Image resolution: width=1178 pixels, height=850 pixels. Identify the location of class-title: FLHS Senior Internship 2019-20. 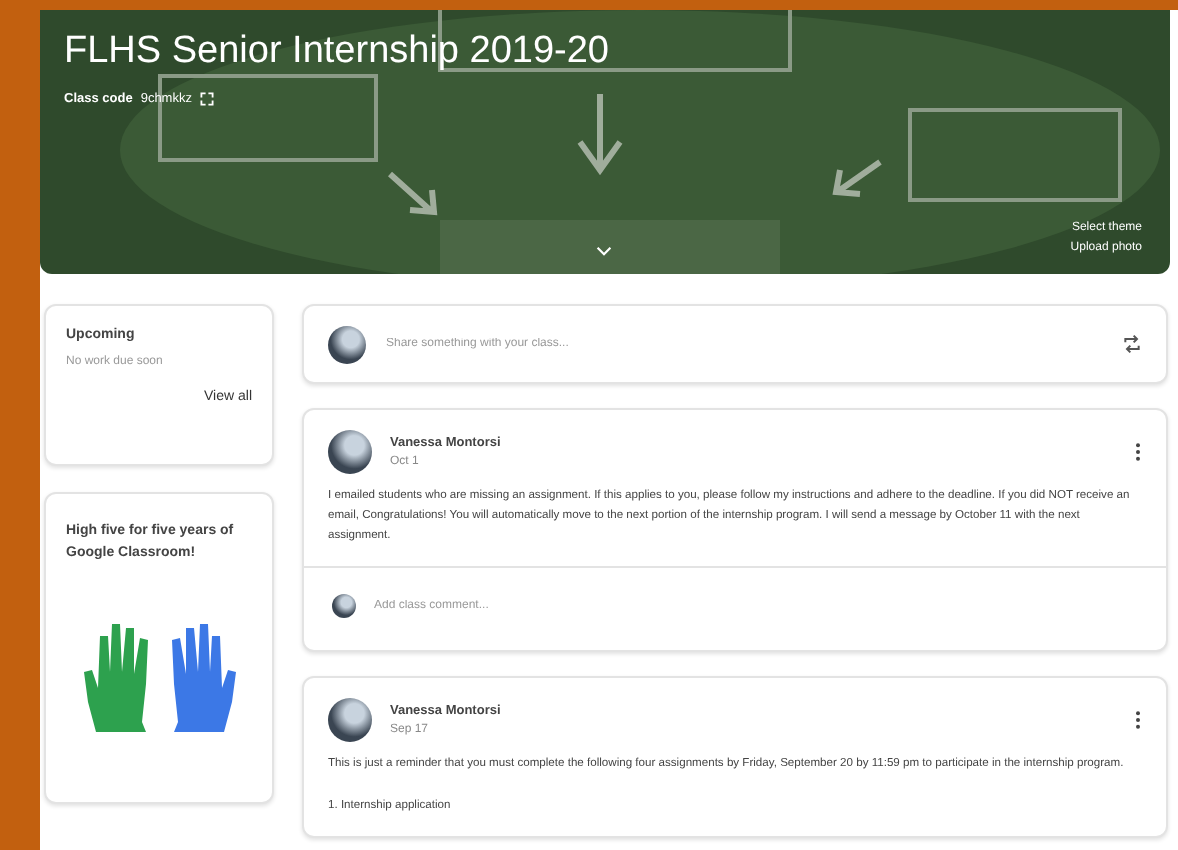
(336, 52).